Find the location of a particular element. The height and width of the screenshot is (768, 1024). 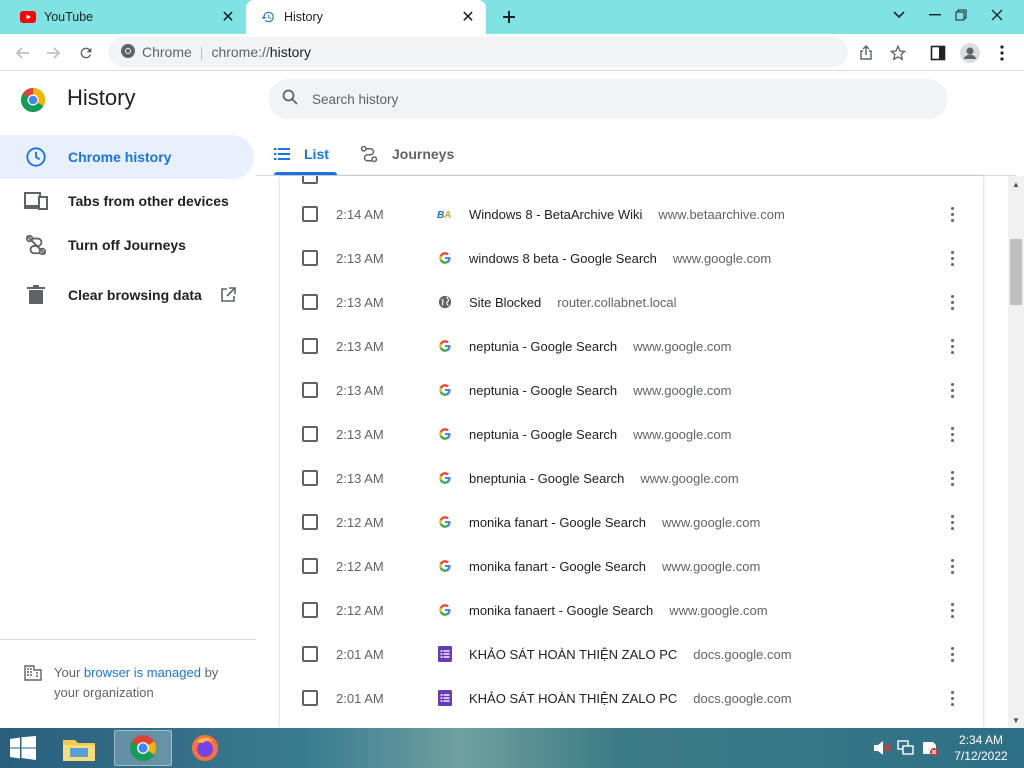

action-center-icon is located at coordinates (930, 748).